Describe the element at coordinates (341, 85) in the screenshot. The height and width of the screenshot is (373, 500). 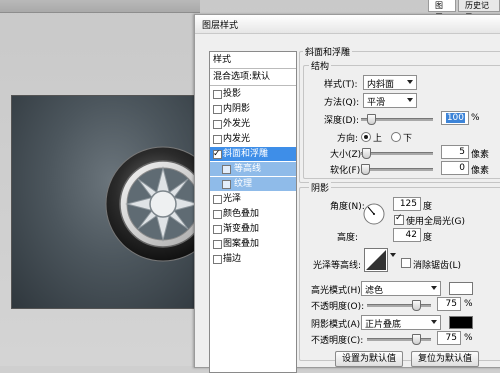
I see `style-label: 样式(T):` at that location.